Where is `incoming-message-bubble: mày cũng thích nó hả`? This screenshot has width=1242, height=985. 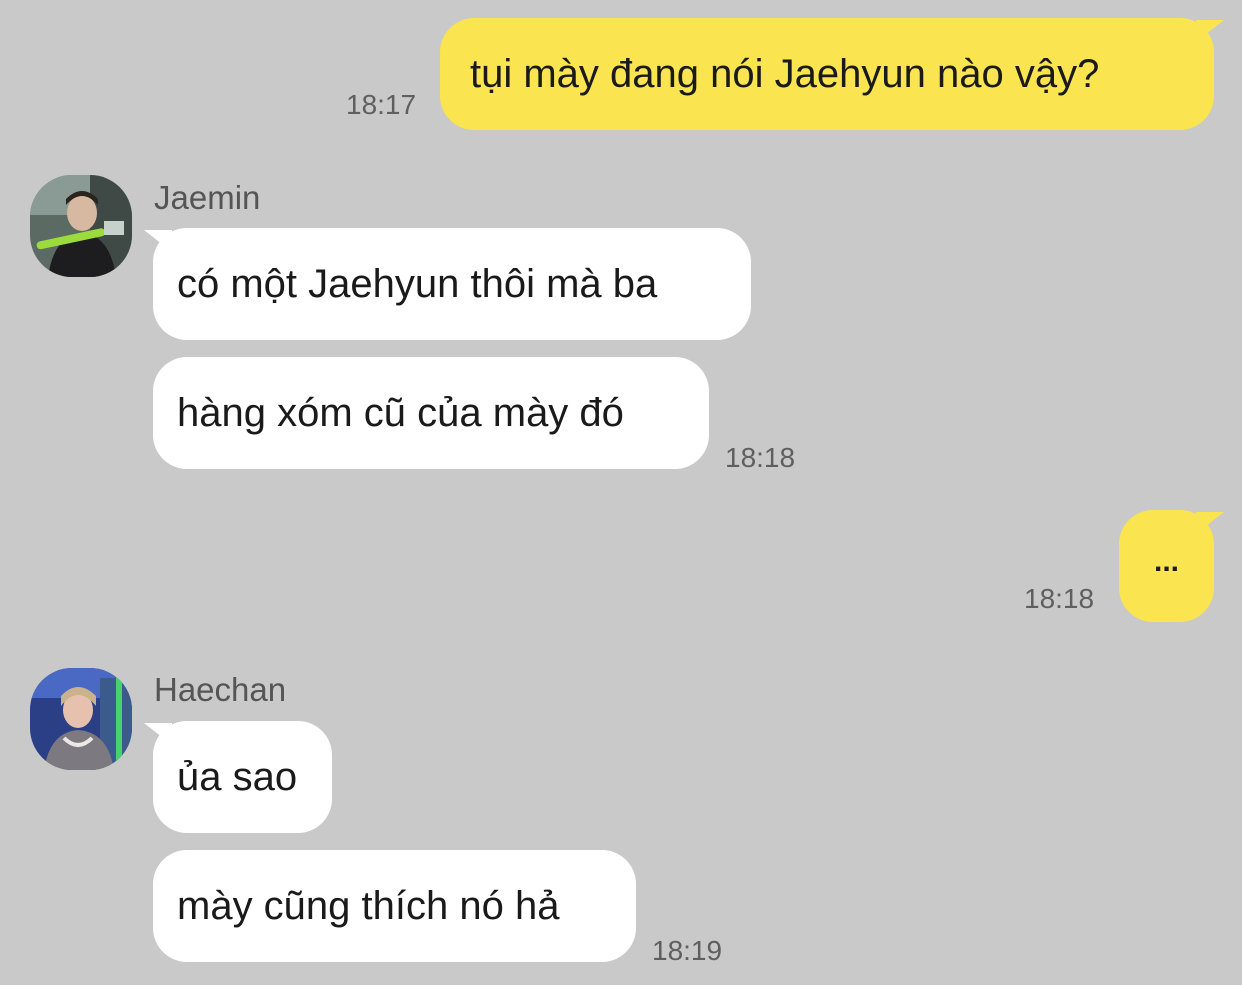 incoming-message-bubble: mày cũng thích nó hả is located at coordinates (394, 906).